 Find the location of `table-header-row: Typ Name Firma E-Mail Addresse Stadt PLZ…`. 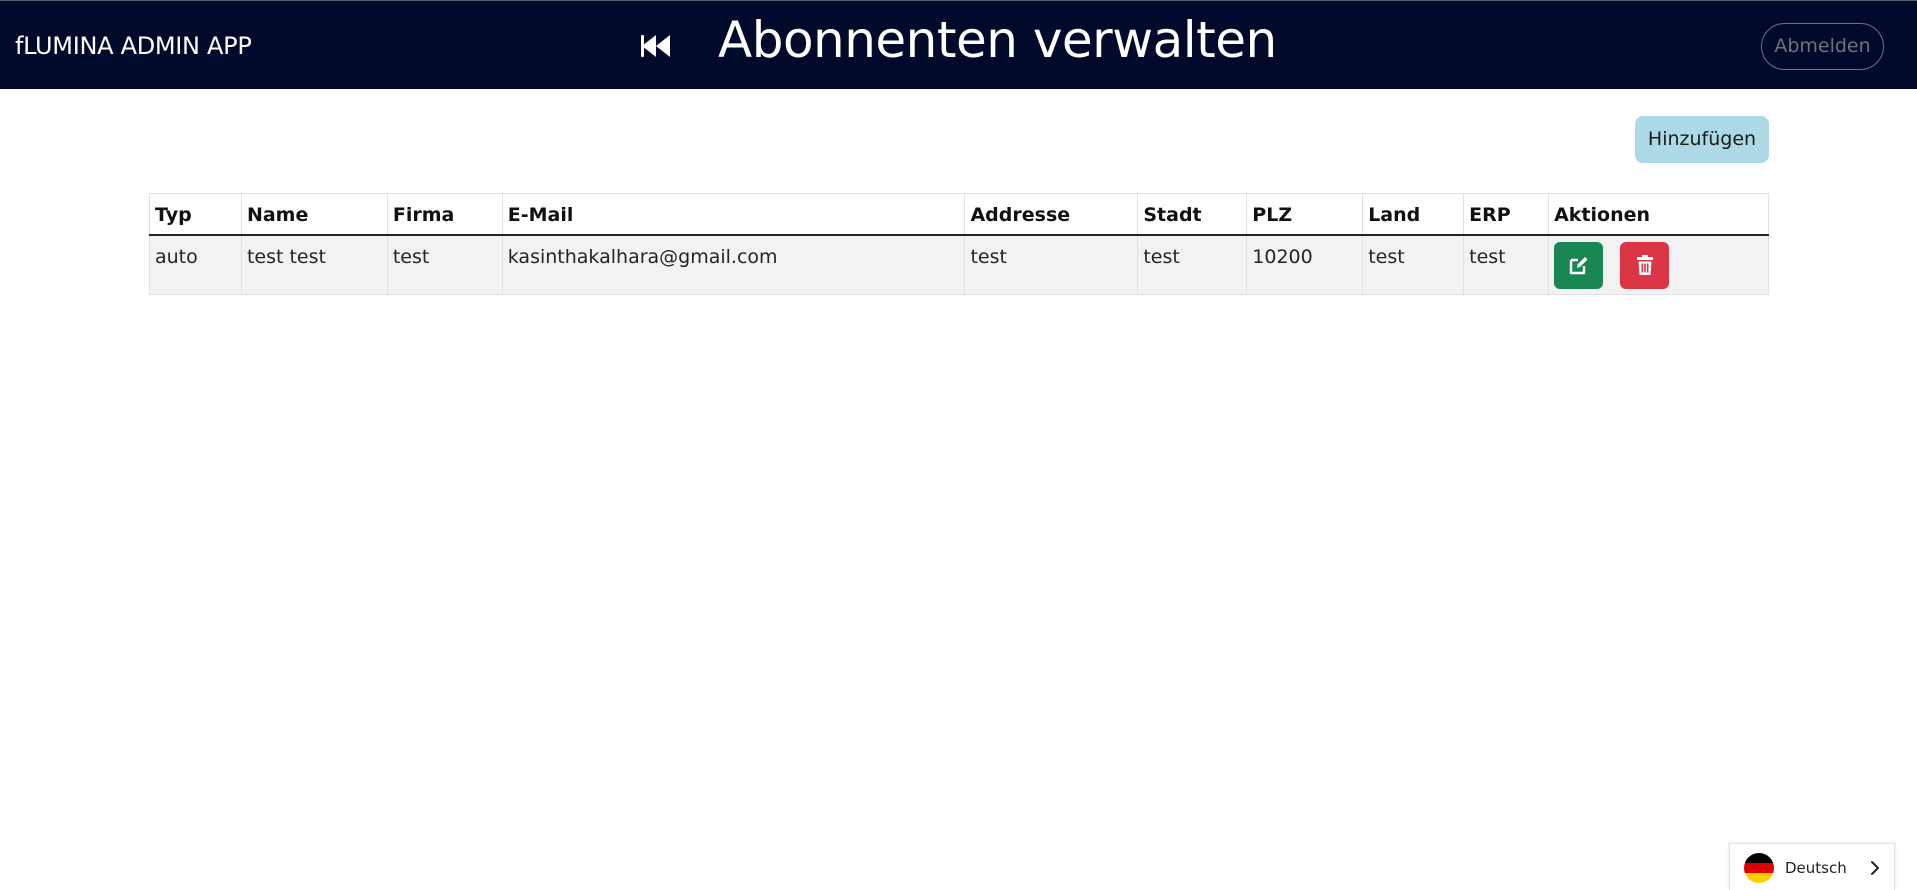

table-header-row: Typ Name Firma E-Mail Addresse Stadt PLZ… is located at coordinates (959, 214).